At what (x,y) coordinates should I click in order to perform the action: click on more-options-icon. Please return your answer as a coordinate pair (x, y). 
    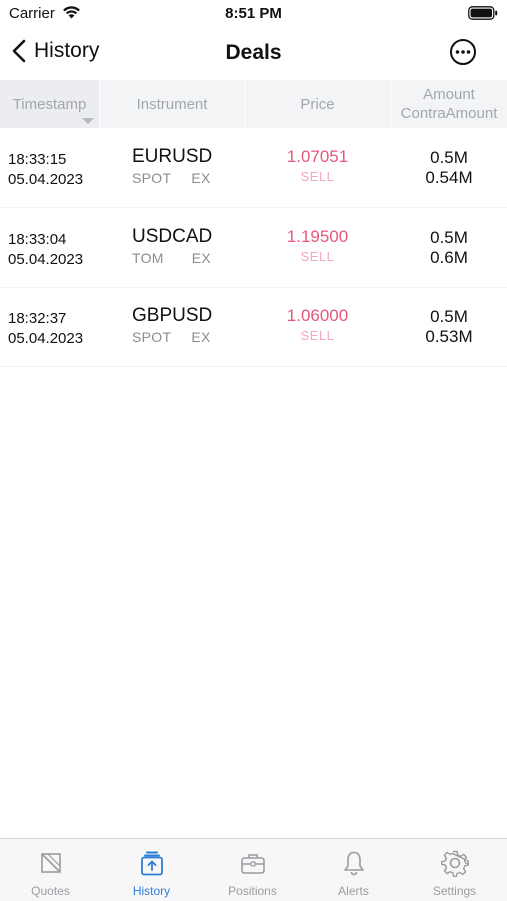
    Looking at the image, I should click on (463, 52).